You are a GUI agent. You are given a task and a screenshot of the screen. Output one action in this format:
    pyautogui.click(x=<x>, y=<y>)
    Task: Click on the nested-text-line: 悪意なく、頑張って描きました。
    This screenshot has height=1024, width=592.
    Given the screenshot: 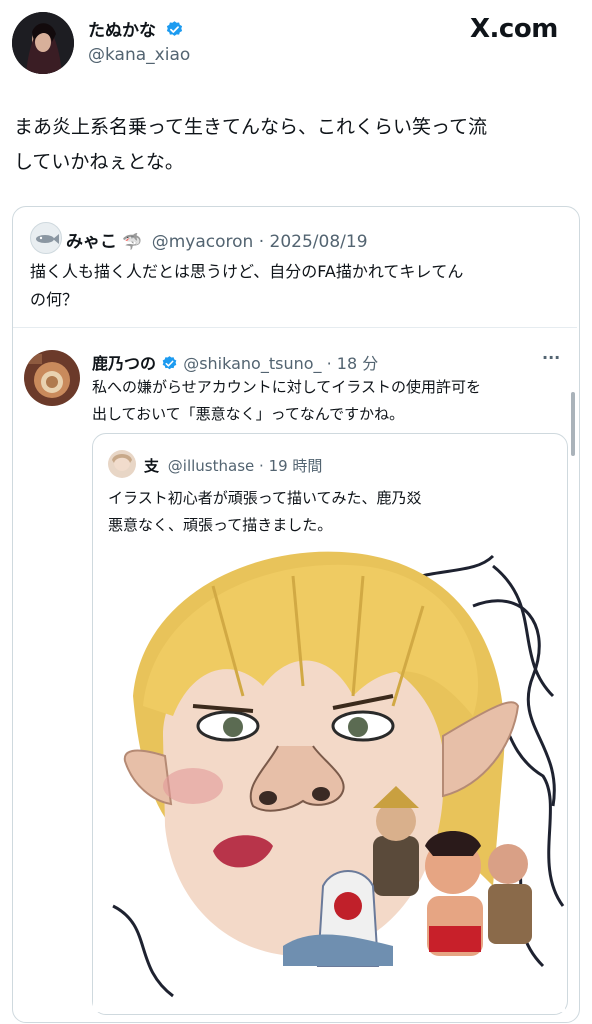 What is the action you would take?
    pyautogui.click(x=220, y=525)
    